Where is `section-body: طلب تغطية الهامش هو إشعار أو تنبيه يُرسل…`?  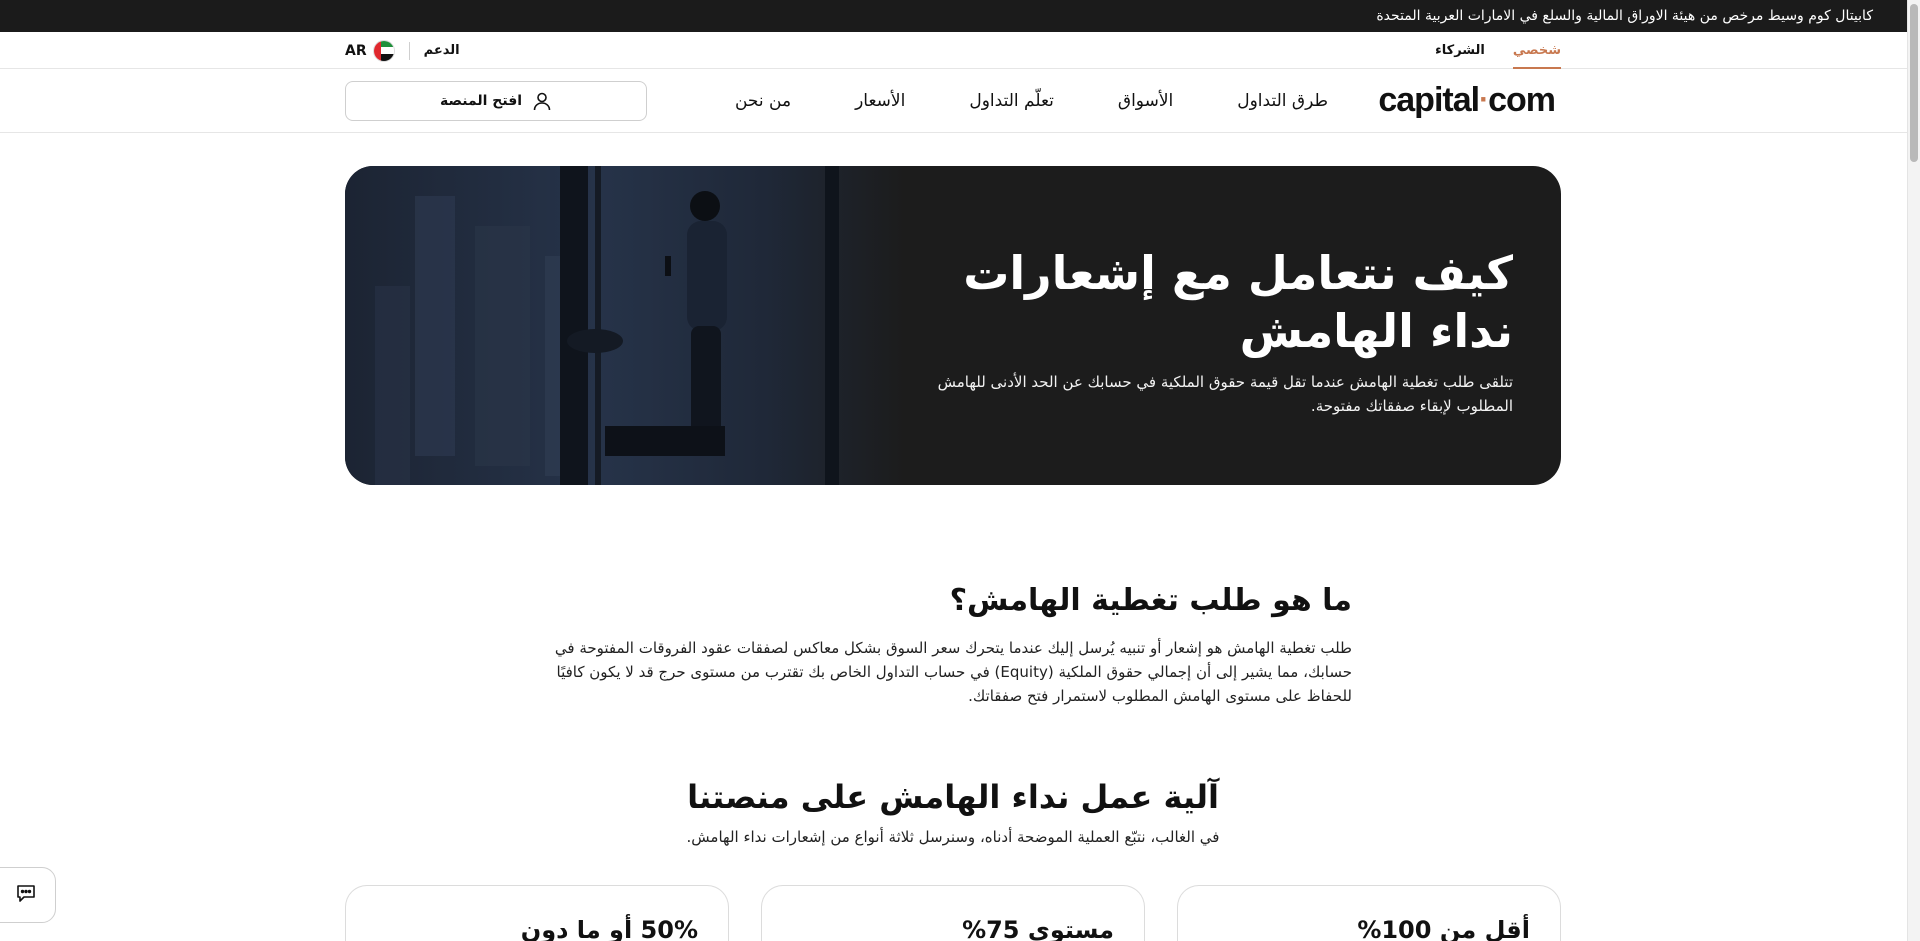 section-body: طلب تغطية الهامش هو إشعار أو تنبيه يُرسل… is located at coordinates (953, 672).